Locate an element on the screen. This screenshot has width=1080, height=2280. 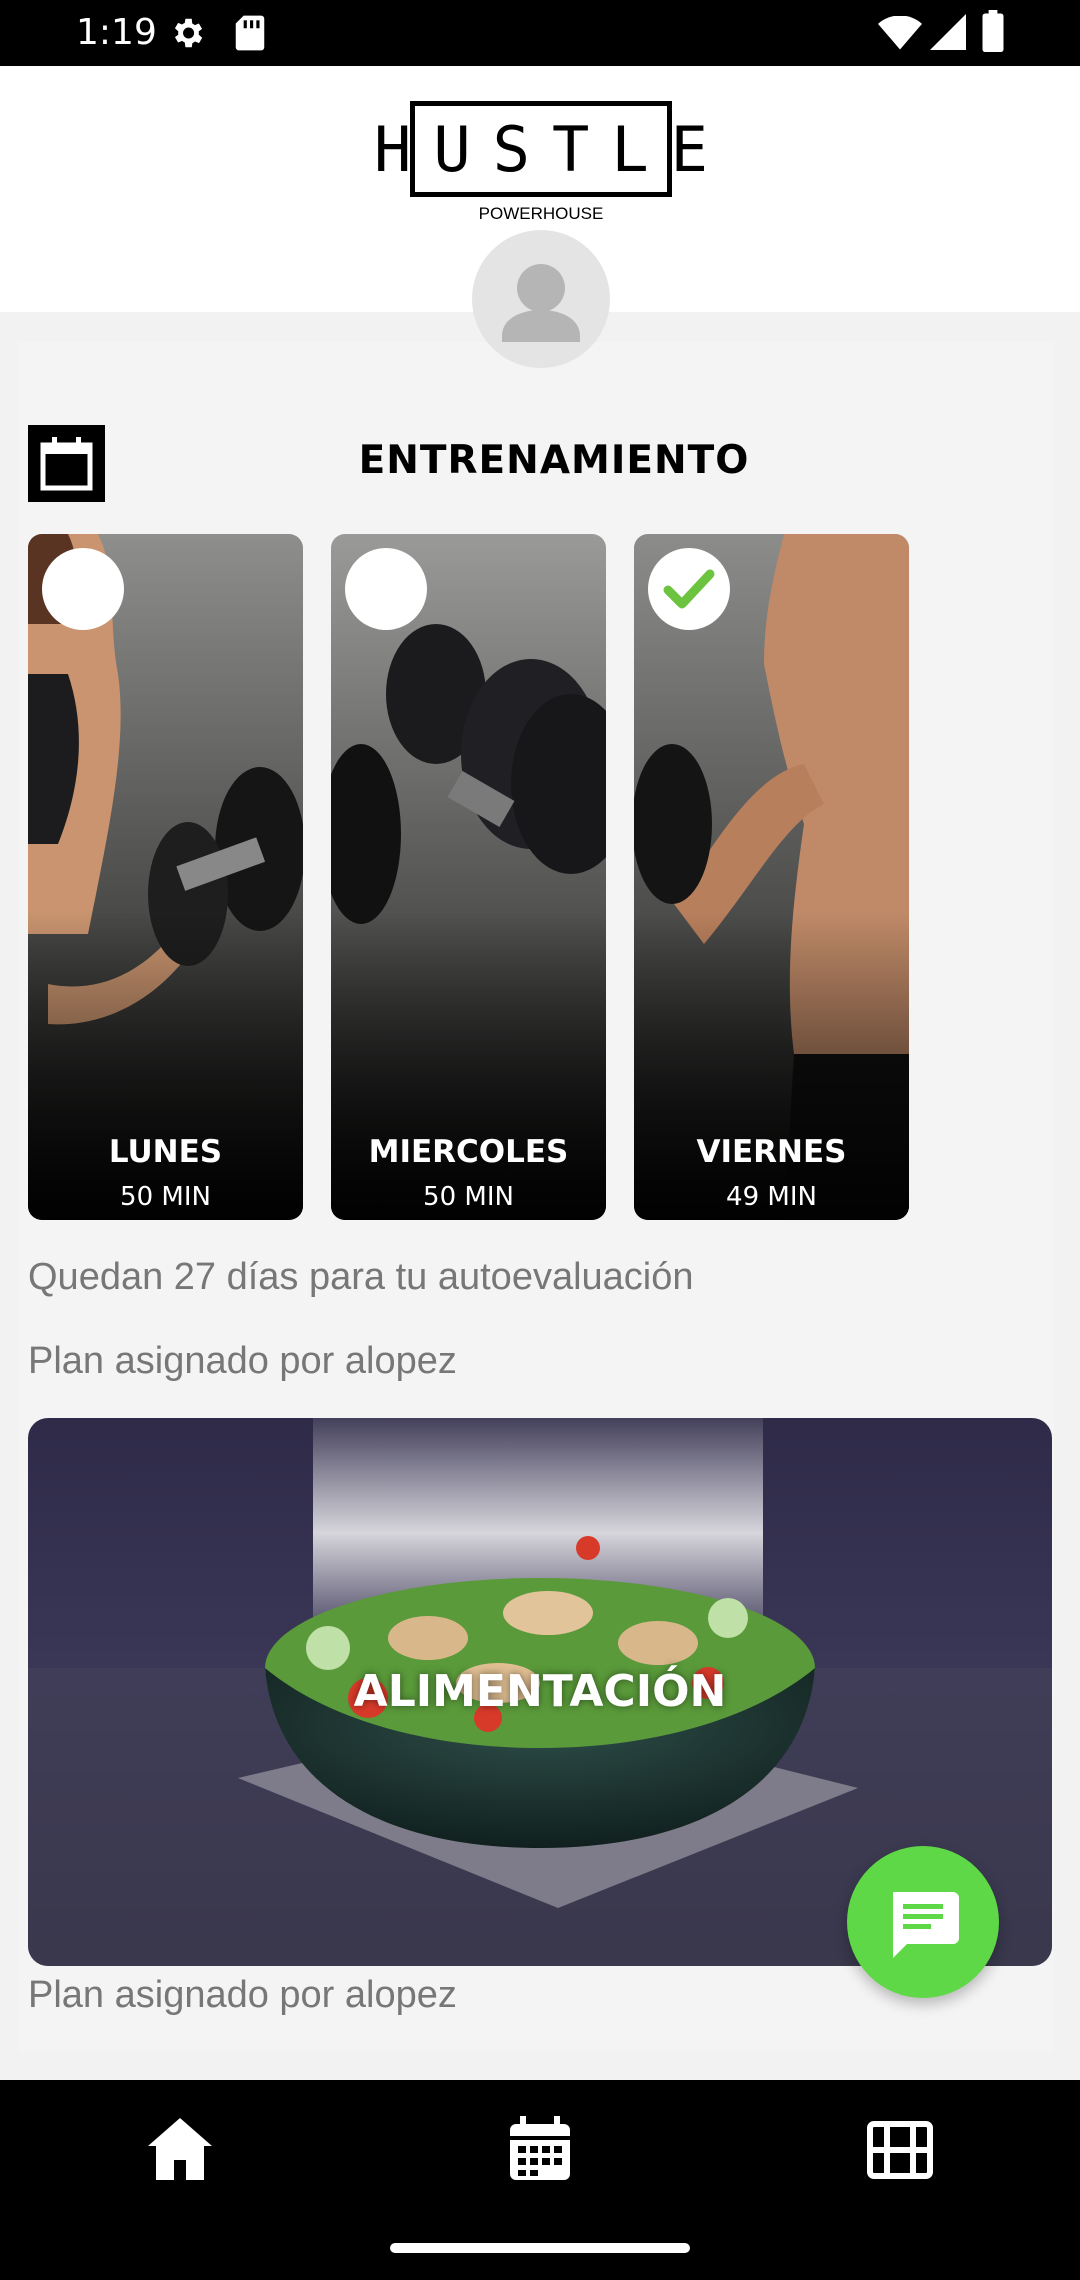
nav-calendar-button is located at coordinates (540, 2150).